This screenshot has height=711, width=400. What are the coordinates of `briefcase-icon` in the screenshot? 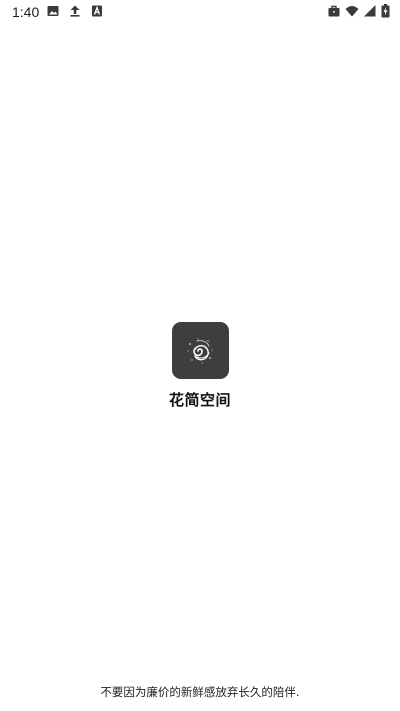 It's located at (334, 11).